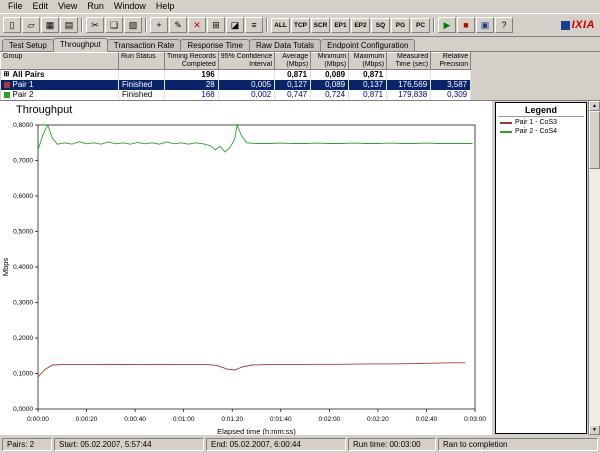  Describe the element at coordinates (114, 25) in the screenshot. I see `copy-icon: ❏` at that location.